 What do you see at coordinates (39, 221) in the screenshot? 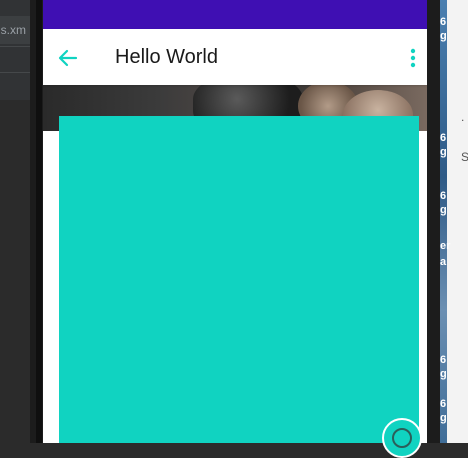
I see `device-bezel` at bounding box center [39, 221].